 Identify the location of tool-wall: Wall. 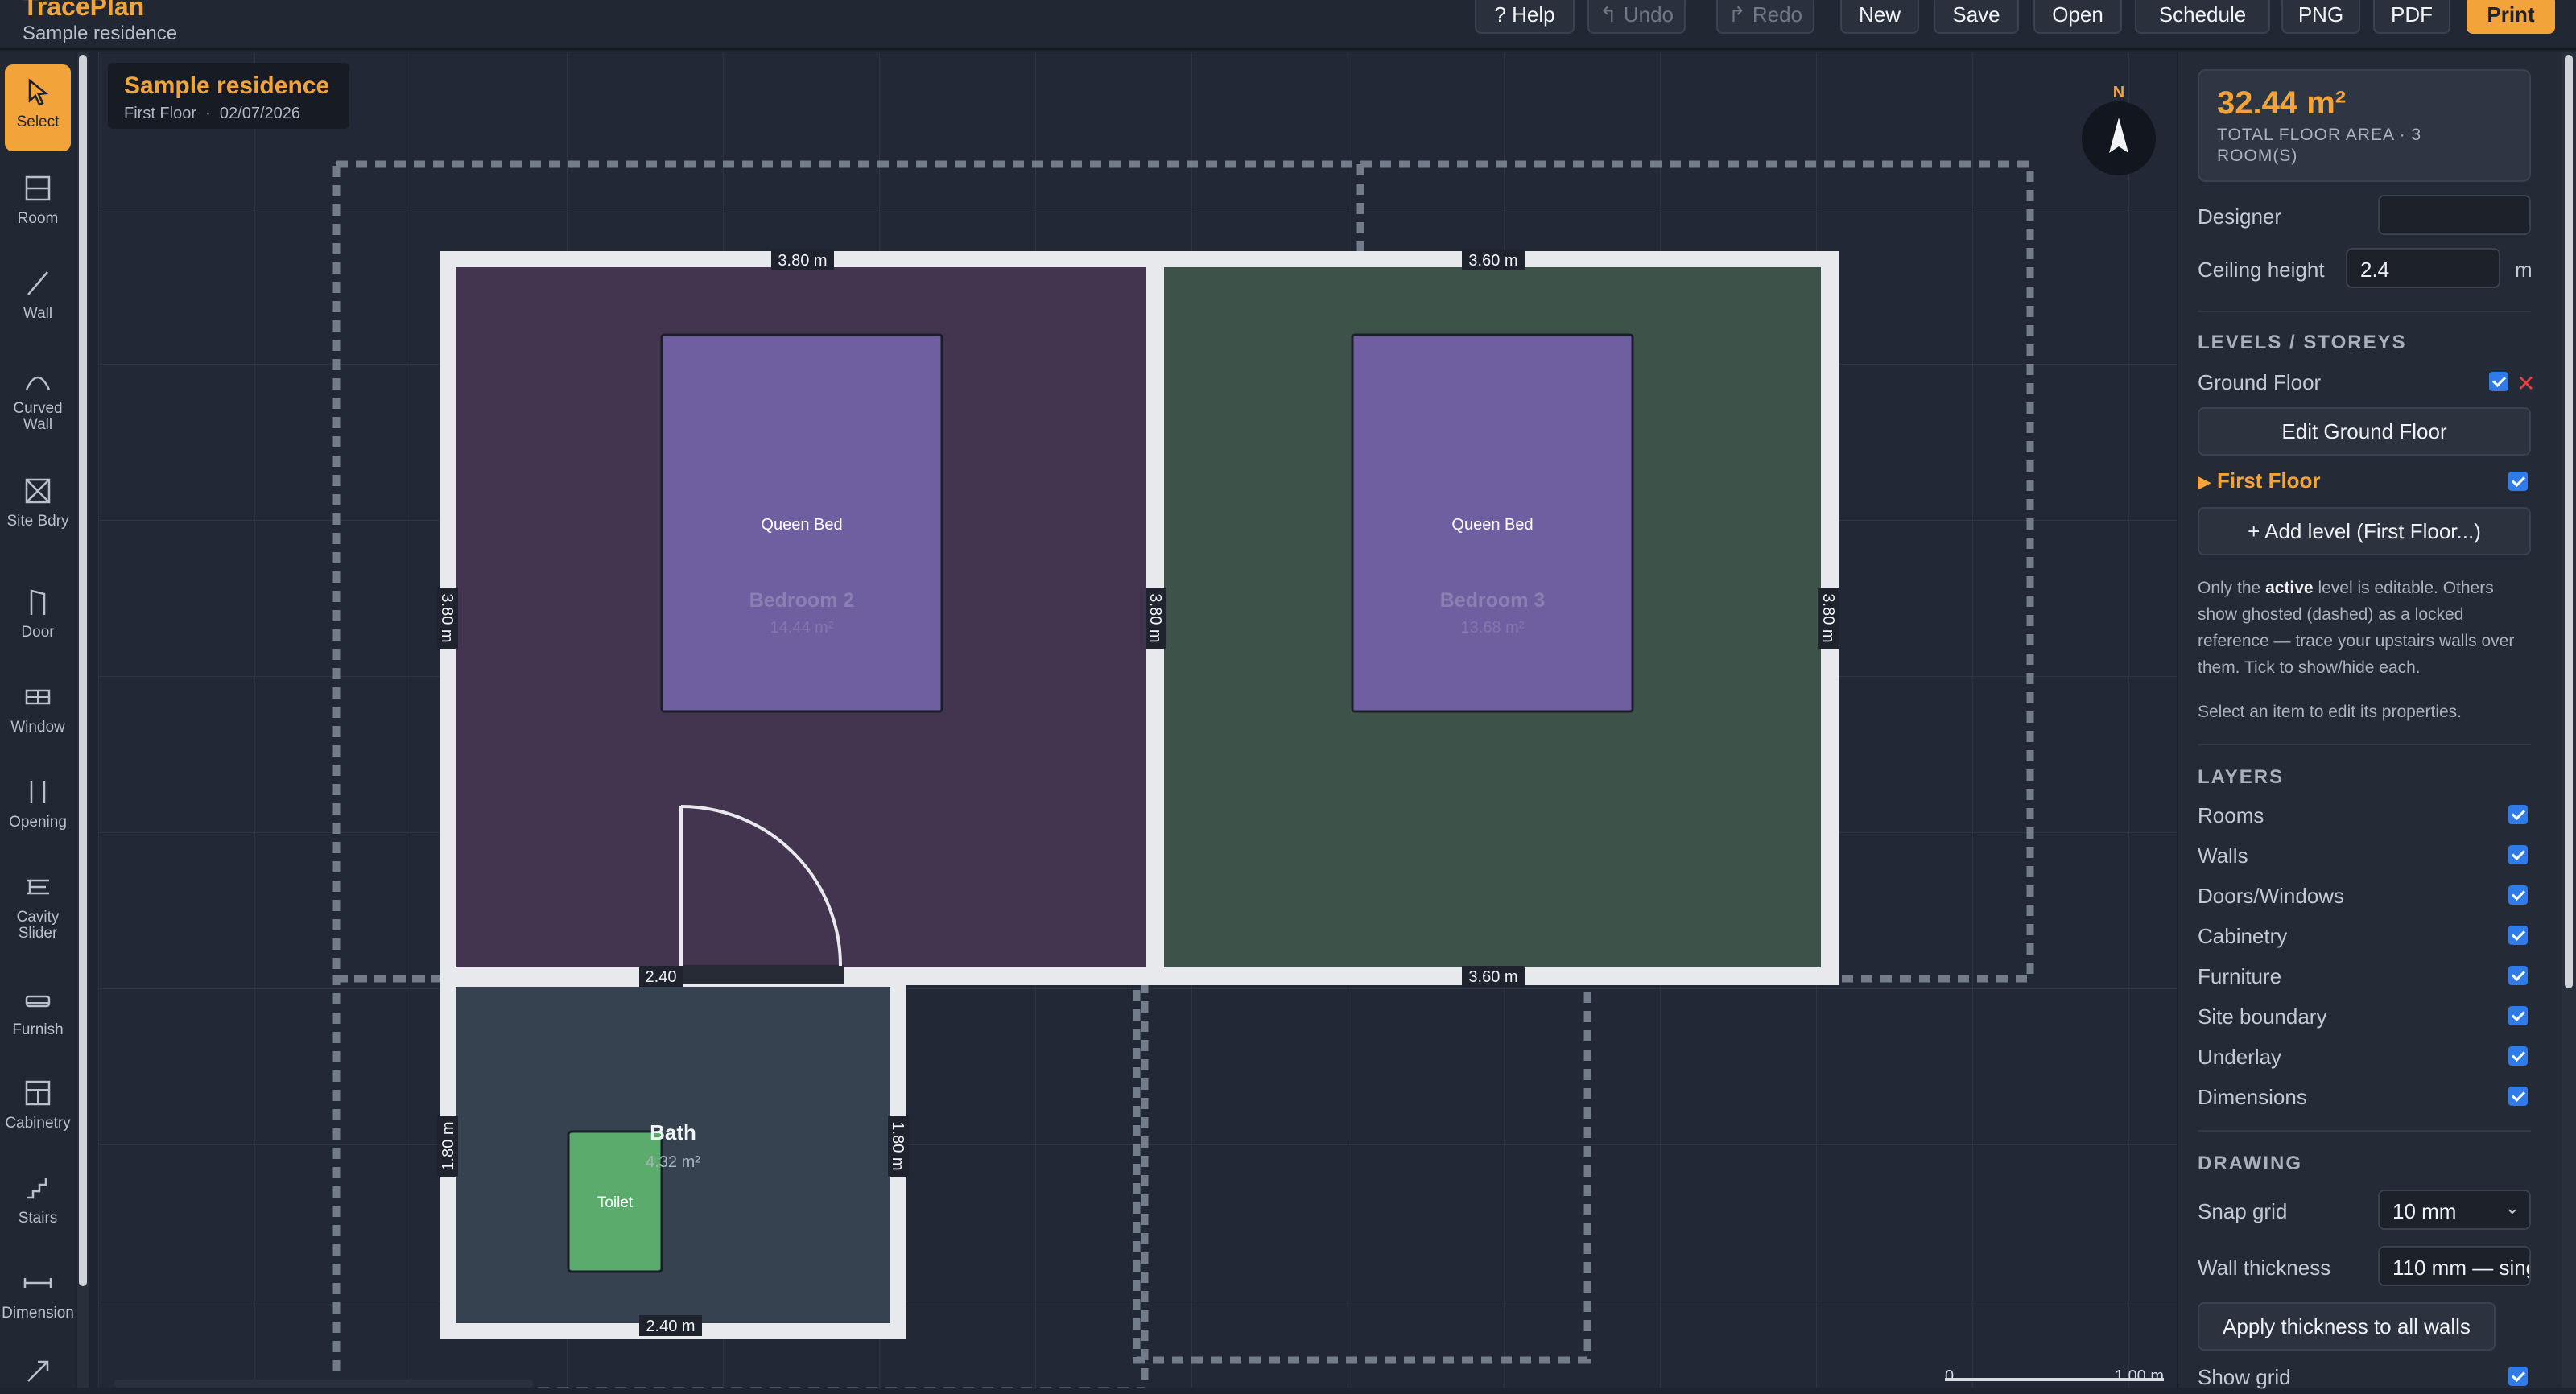
(38, 294).